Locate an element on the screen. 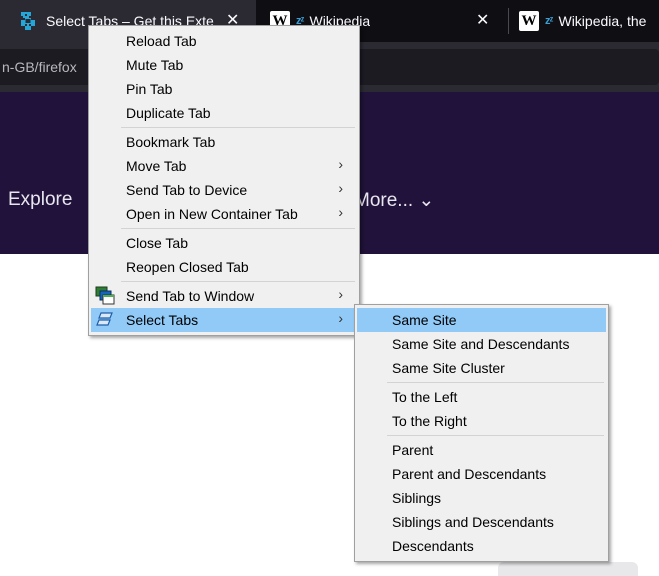 The width and height of the screenshot is (659, 576). tab-wikipedia-2: W zᶻ Wikipedia, the is located at coordinates (584, 21).